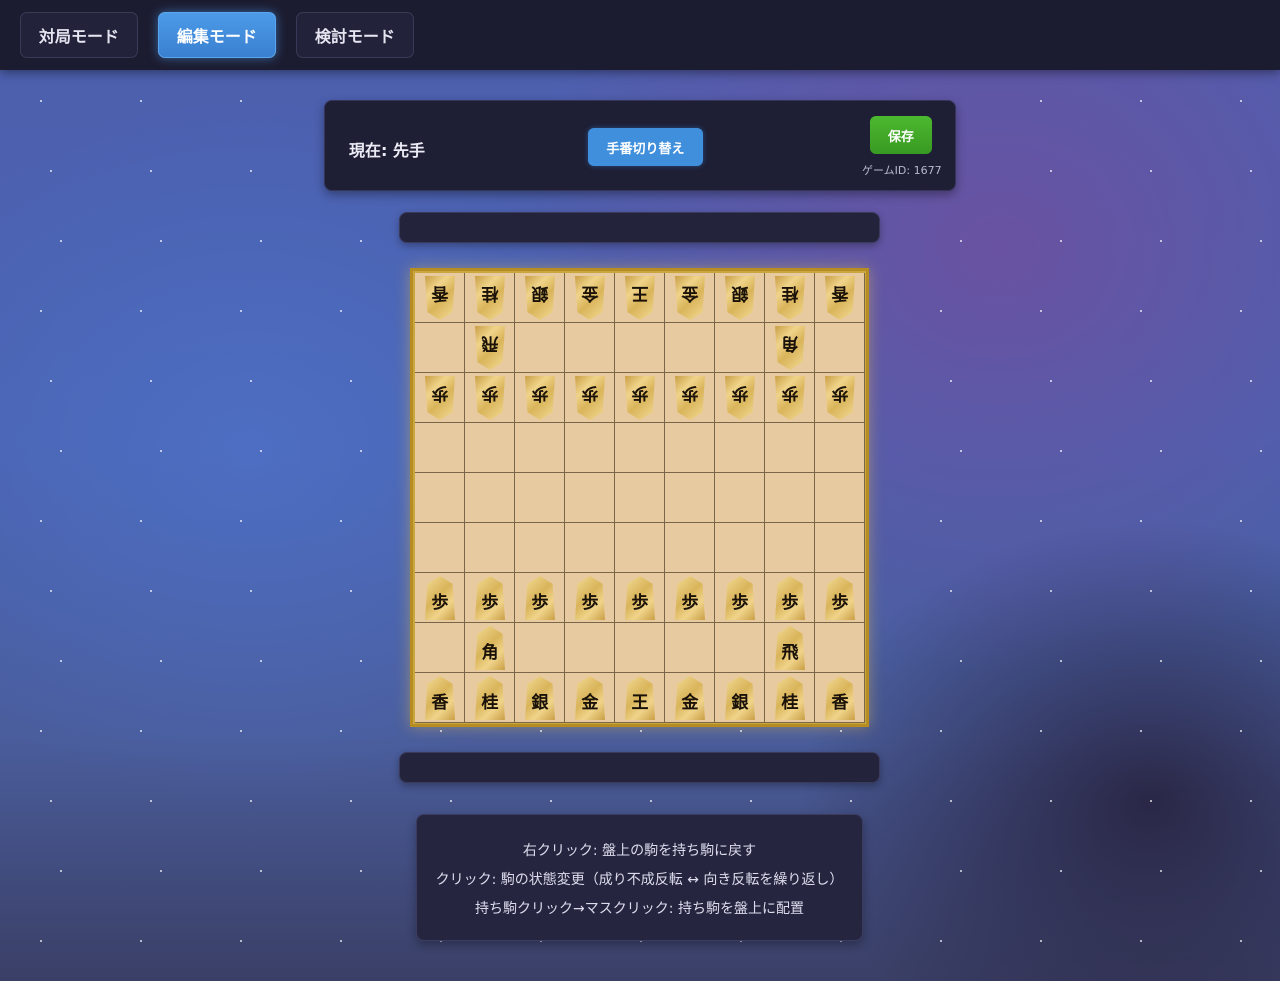 The image size is (1280, 981). What do you see at coordinates (639, 227) in the screenshot?
I see `gote-pieces-in-hand` at bounding box center [639, 227].